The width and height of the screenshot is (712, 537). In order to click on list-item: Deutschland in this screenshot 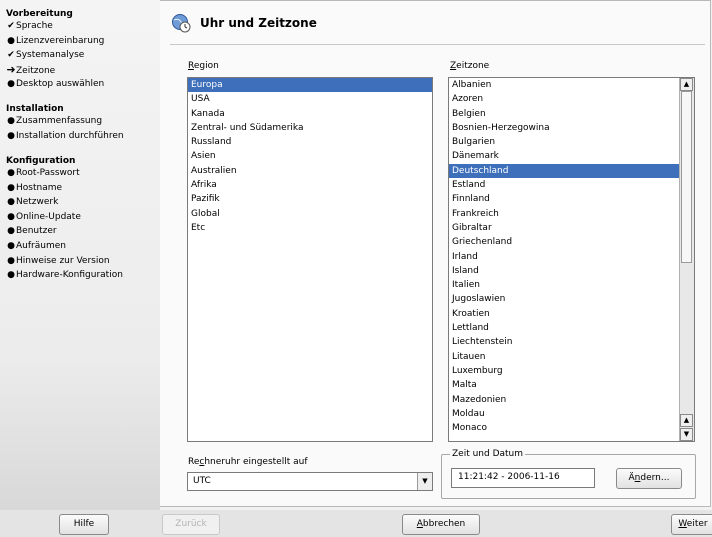, I will do `click(564, 171)`.